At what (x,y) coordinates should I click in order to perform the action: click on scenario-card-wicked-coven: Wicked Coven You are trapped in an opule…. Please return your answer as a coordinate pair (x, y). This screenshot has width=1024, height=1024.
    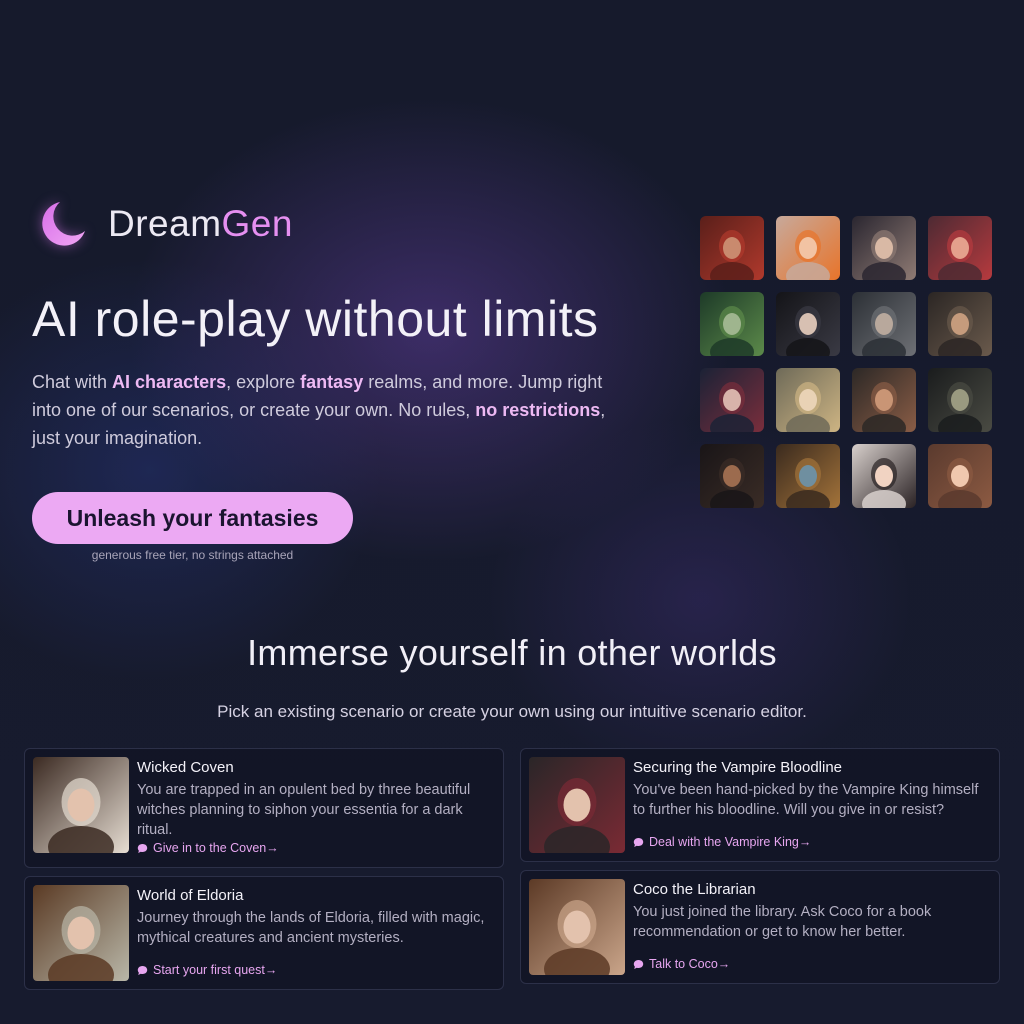
    Looking at the image, I should click on (264, 808).